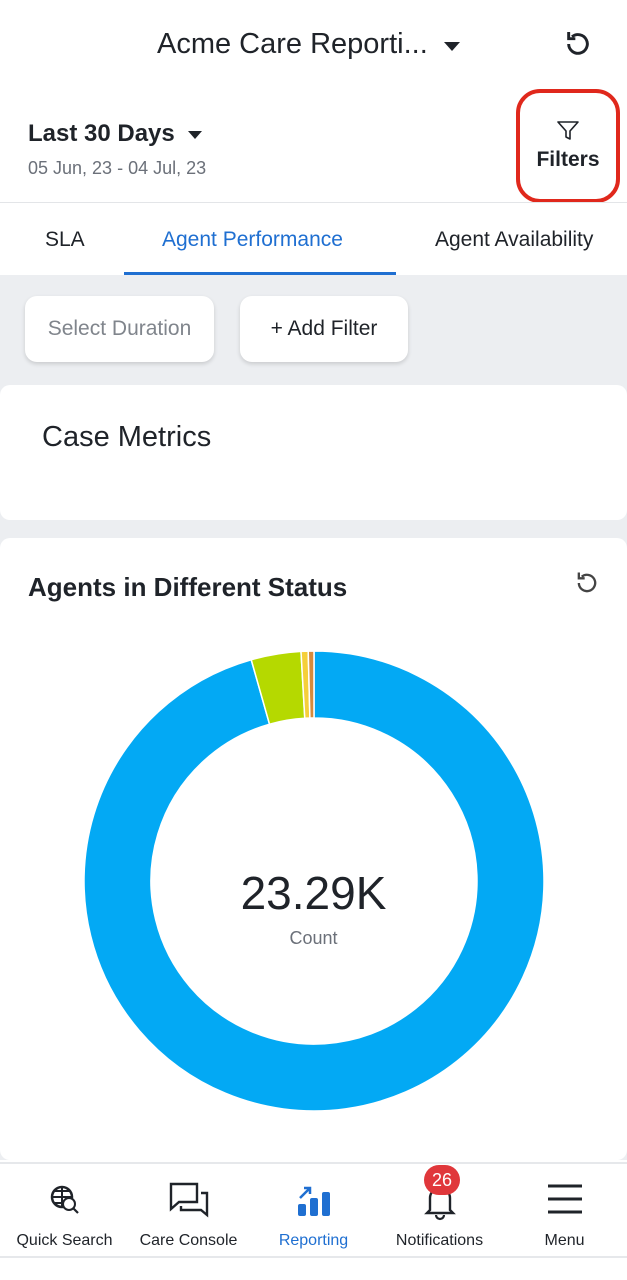  What do you see at coordinates (442, 1180) in the screenshot?
I see `notification-badge: 26` at bounding box center [442, 1180].